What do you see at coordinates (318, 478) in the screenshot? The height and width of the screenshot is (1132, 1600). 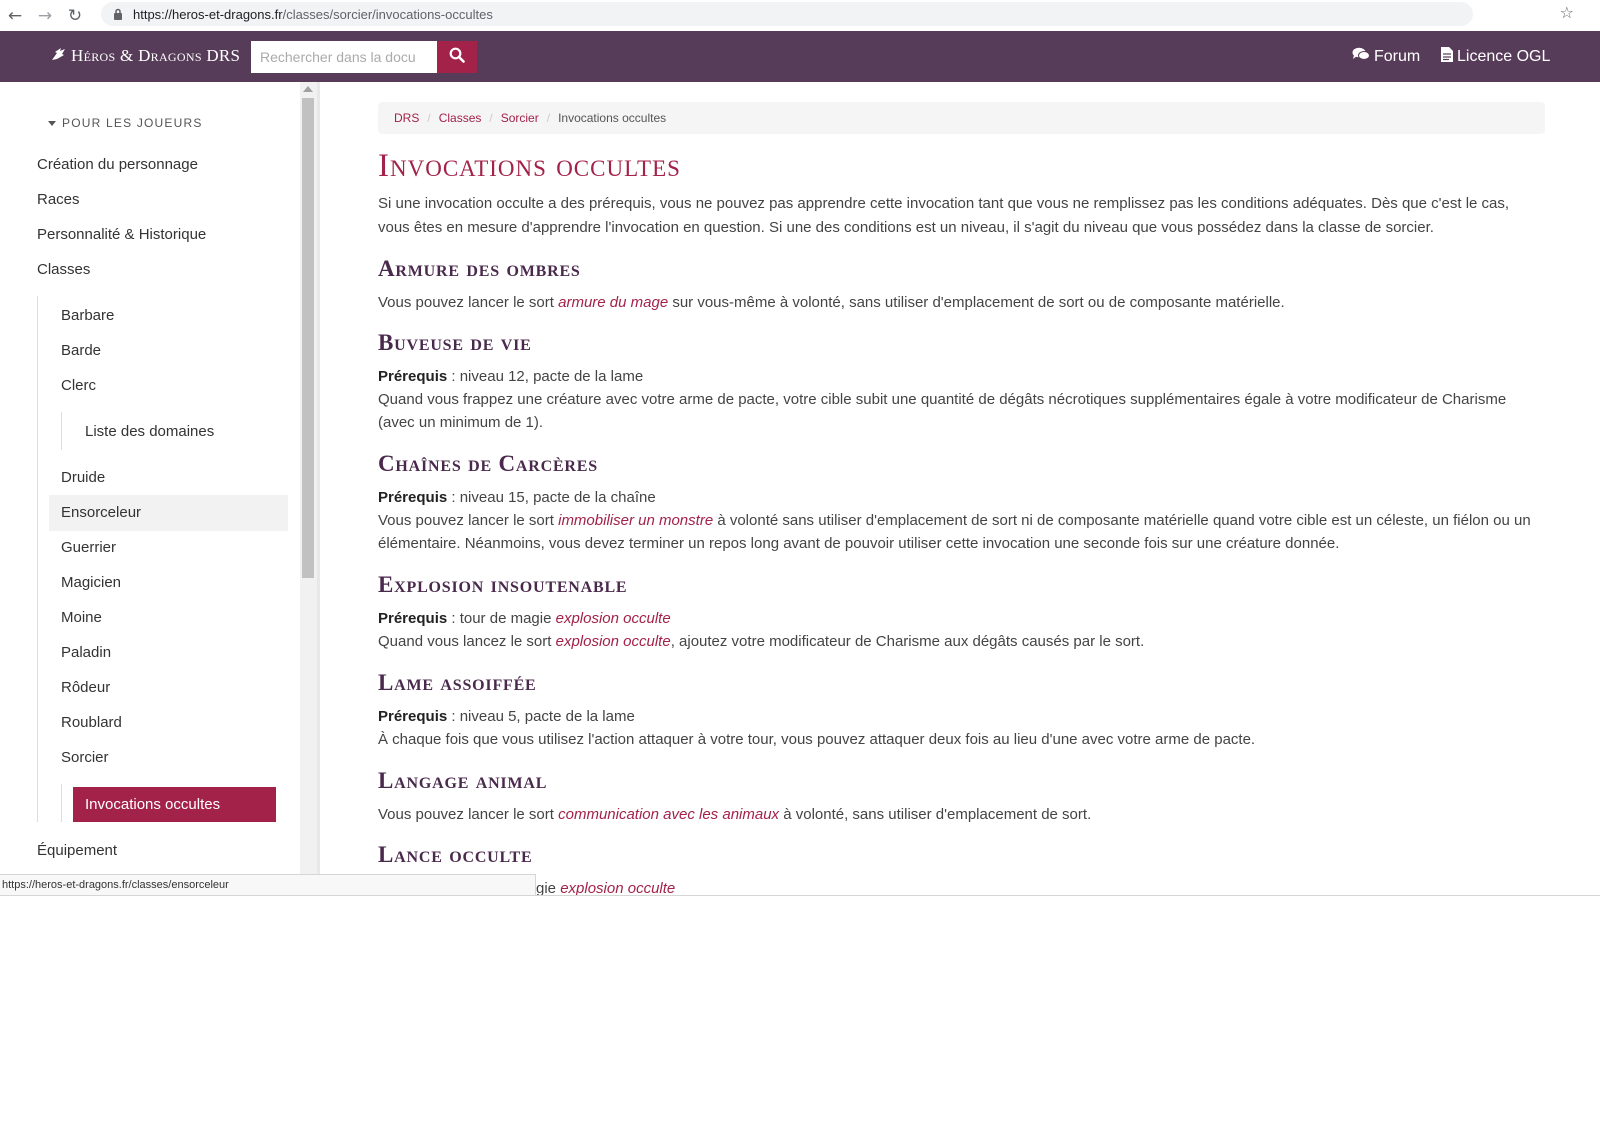 I see `sidebar-divider` at bounding box center [318, 478].